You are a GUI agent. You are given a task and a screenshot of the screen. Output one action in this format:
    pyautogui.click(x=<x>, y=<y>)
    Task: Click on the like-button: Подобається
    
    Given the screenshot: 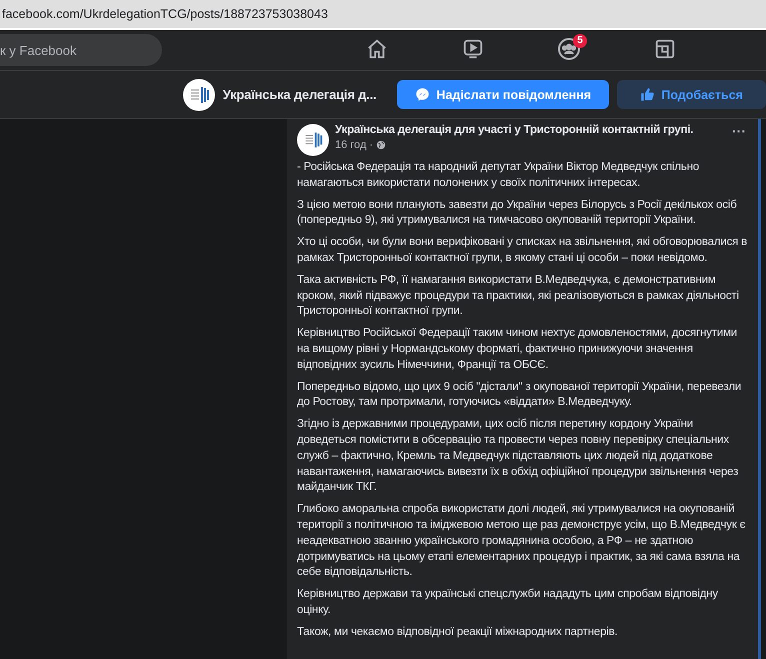 What is the action you would take?
    pyautogui.click(x=691, y=94)
    